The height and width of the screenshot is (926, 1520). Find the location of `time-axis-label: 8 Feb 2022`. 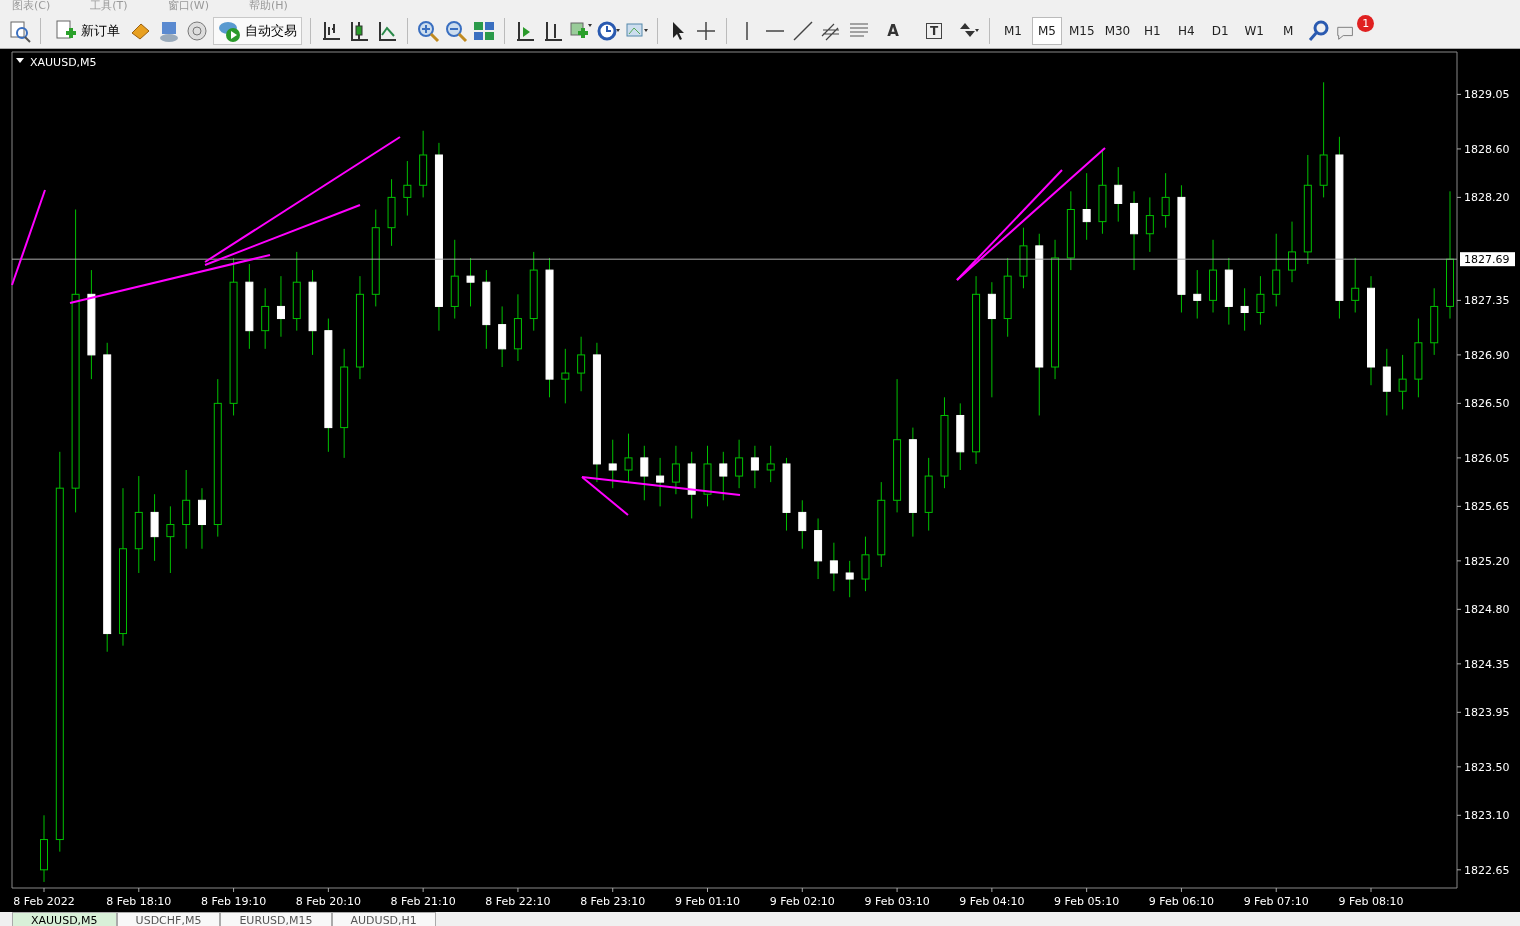

time-axis-label: 8 Feb 2022 is located at coordinates (44, 901).